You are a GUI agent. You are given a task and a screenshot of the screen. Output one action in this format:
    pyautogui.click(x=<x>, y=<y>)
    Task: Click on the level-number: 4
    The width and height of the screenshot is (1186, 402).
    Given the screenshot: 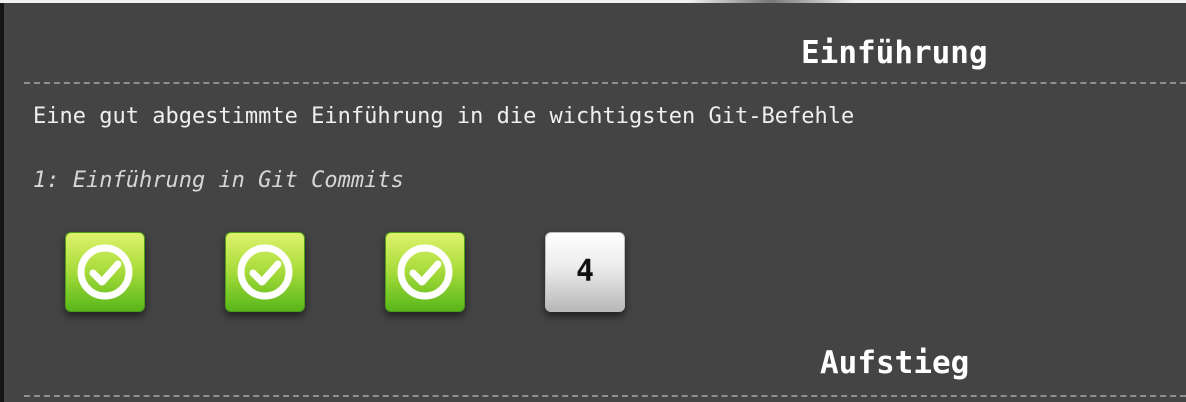 What is the action you would take?
    pyautogui.click(x=585, y=271)
    